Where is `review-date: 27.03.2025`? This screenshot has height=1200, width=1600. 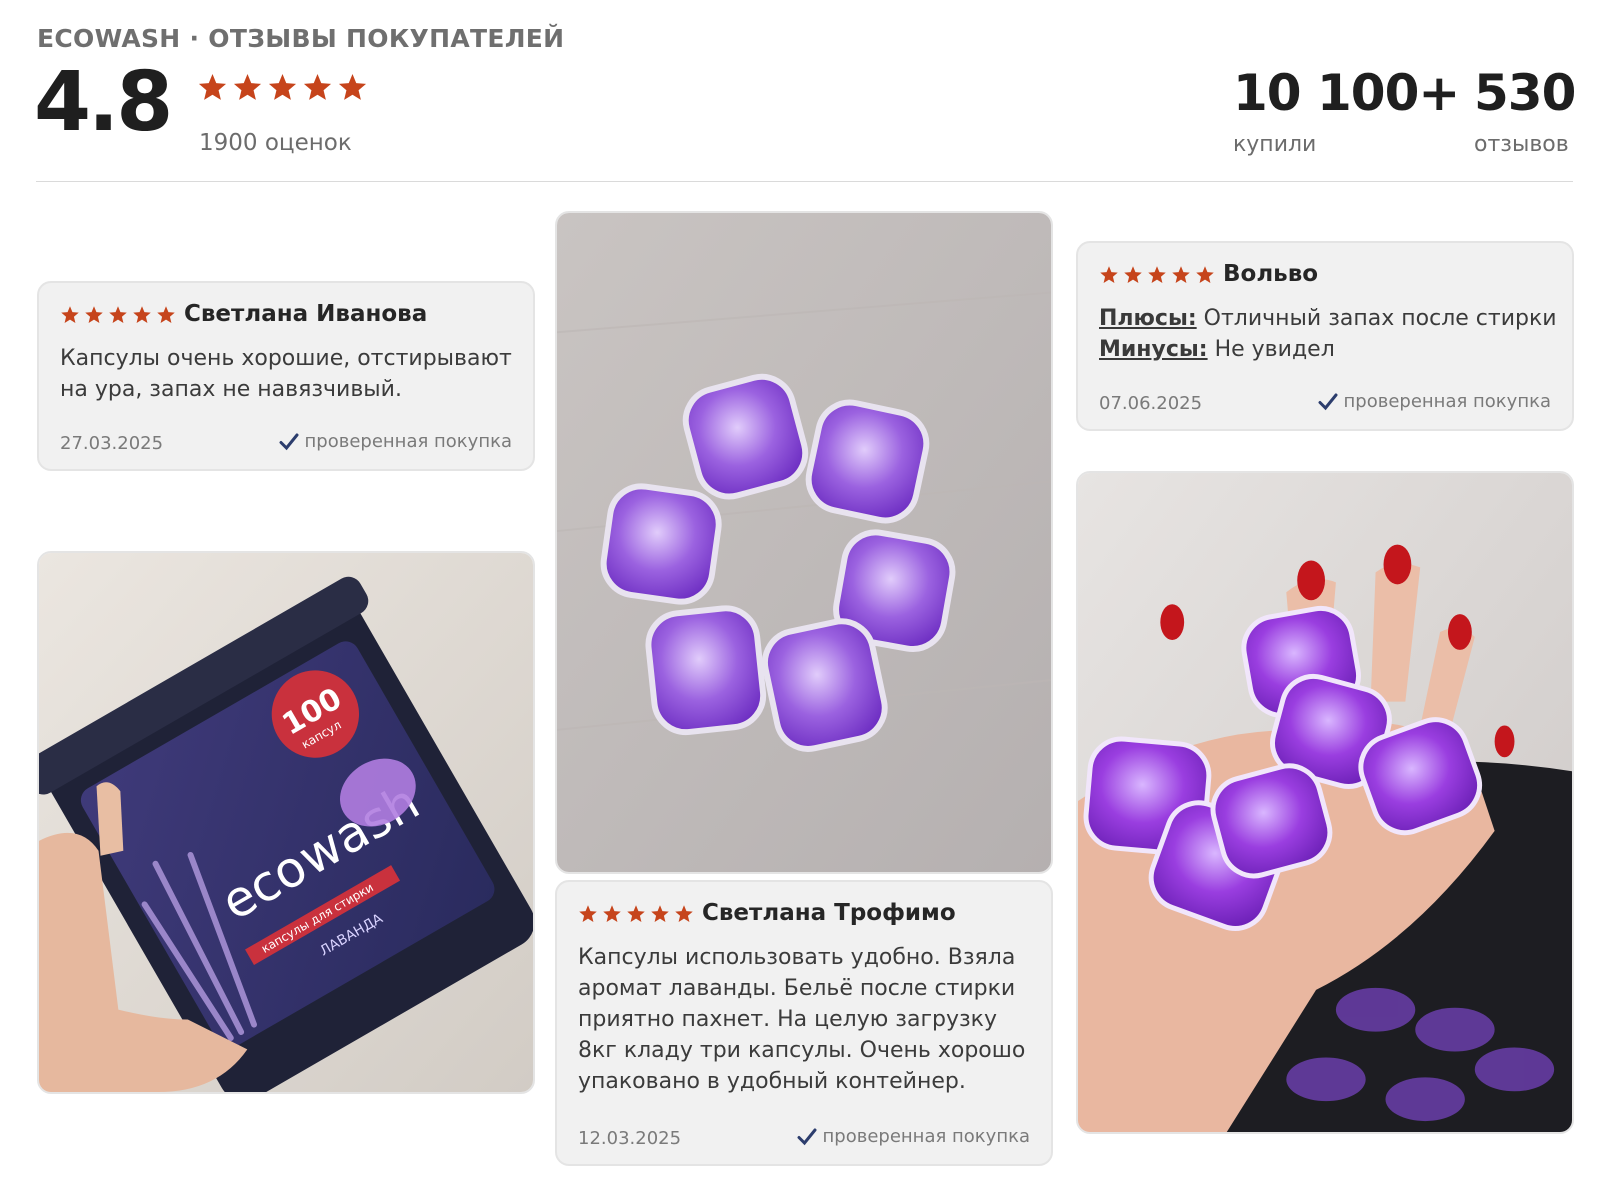
review-date: 27.03.2025 is located at coordinates (112, 443).